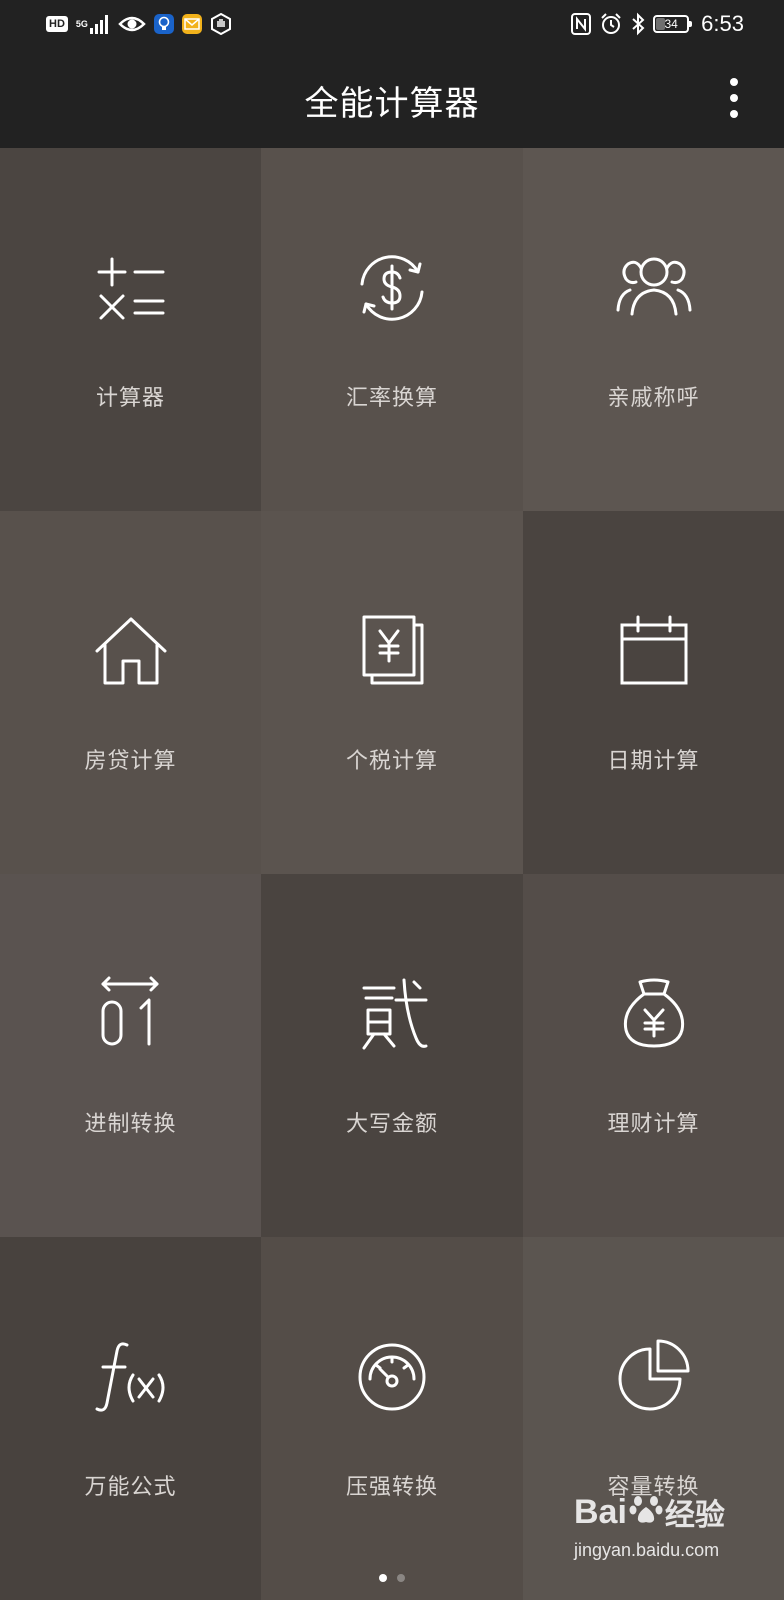 This screenshot has height=1600, width=784. I want to click on eye-icon, so click(132, 24).